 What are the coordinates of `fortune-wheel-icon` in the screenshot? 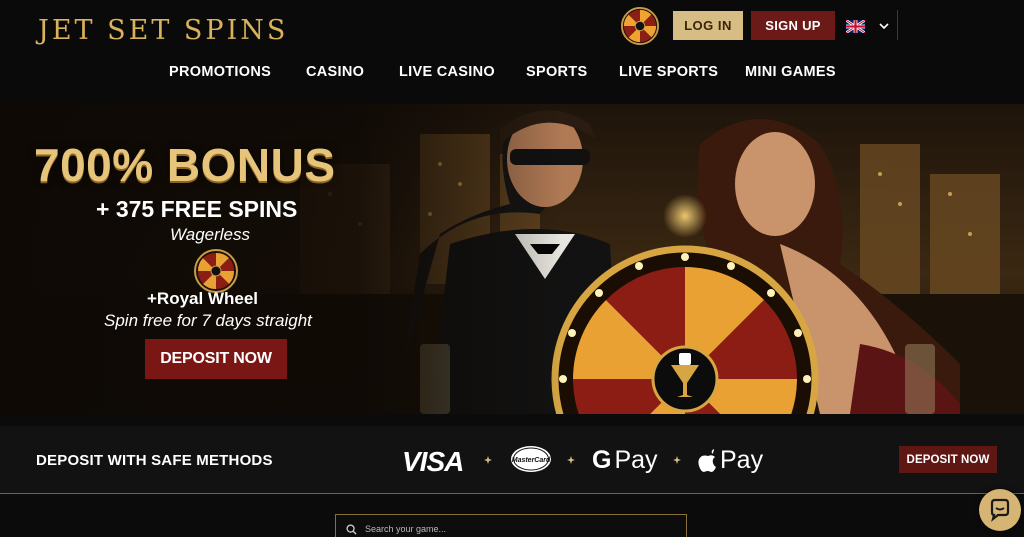 It's located at (640, 26).